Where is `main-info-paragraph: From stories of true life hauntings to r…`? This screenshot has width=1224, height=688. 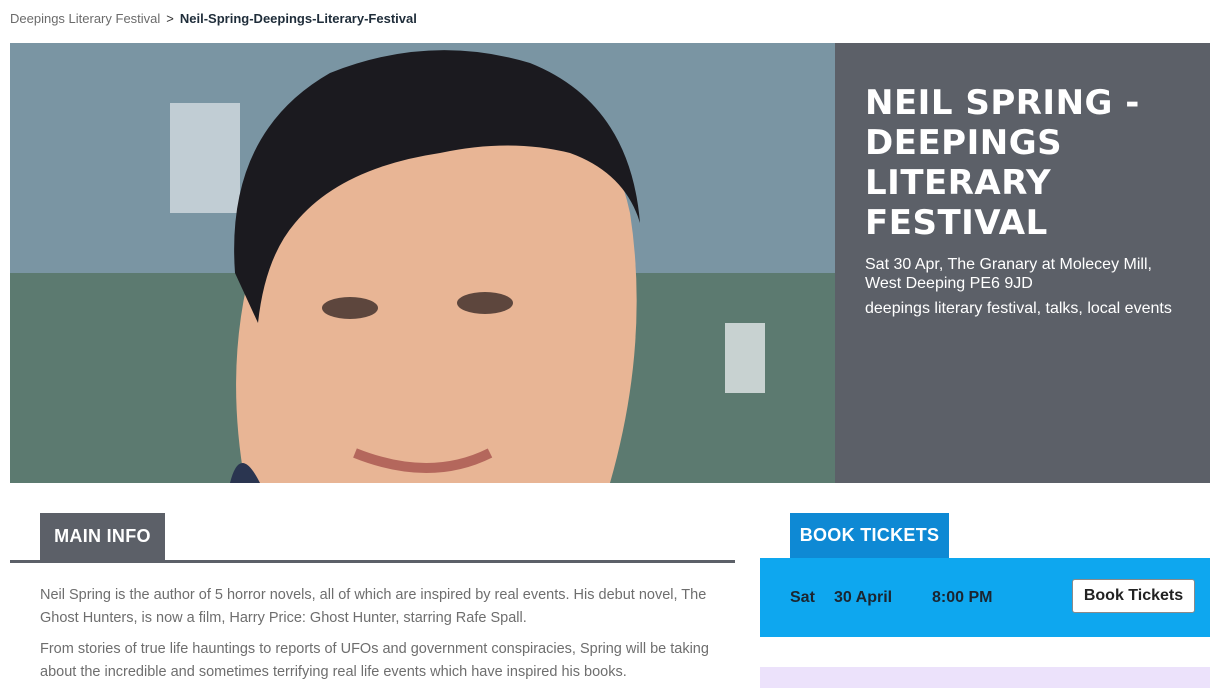 main-info-paragraph: From stories of true life hauntings to r… is located at coordinates (374, 660).